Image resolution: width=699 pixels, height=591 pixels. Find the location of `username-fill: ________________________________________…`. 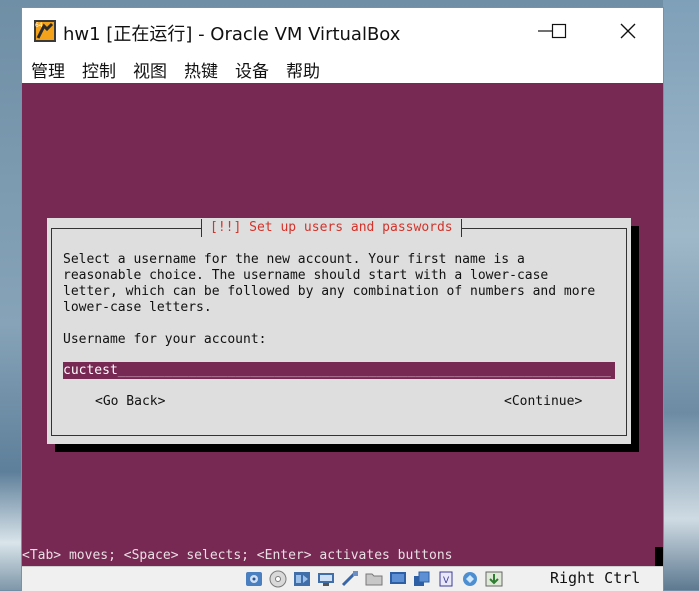

username-fill: ________________________________________… is located at coordinates (364, 370).